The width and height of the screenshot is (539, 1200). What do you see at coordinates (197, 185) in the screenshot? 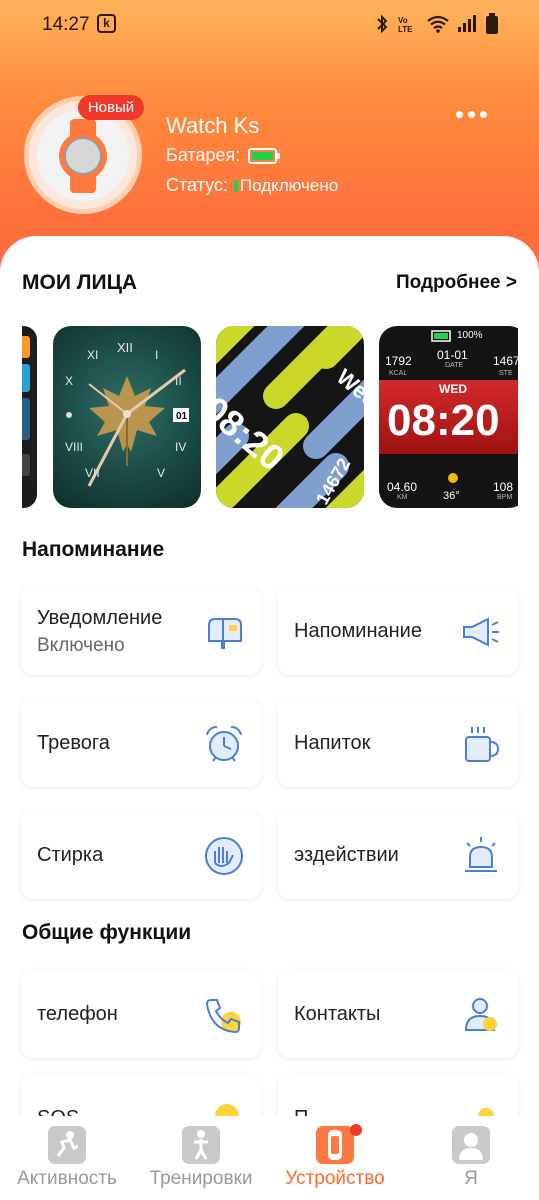
I see `status-label: Статус:` at bounding box center [197, 185].